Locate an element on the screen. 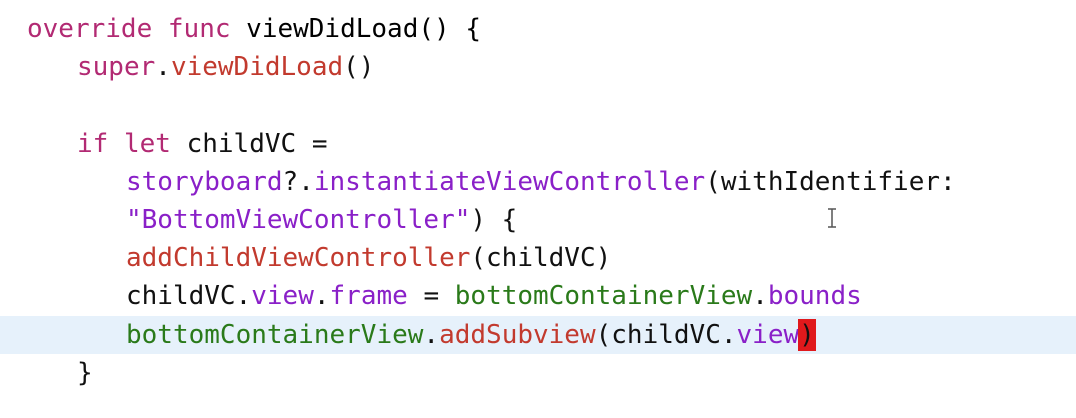  code-token: = is located at coordinates (431, 296).